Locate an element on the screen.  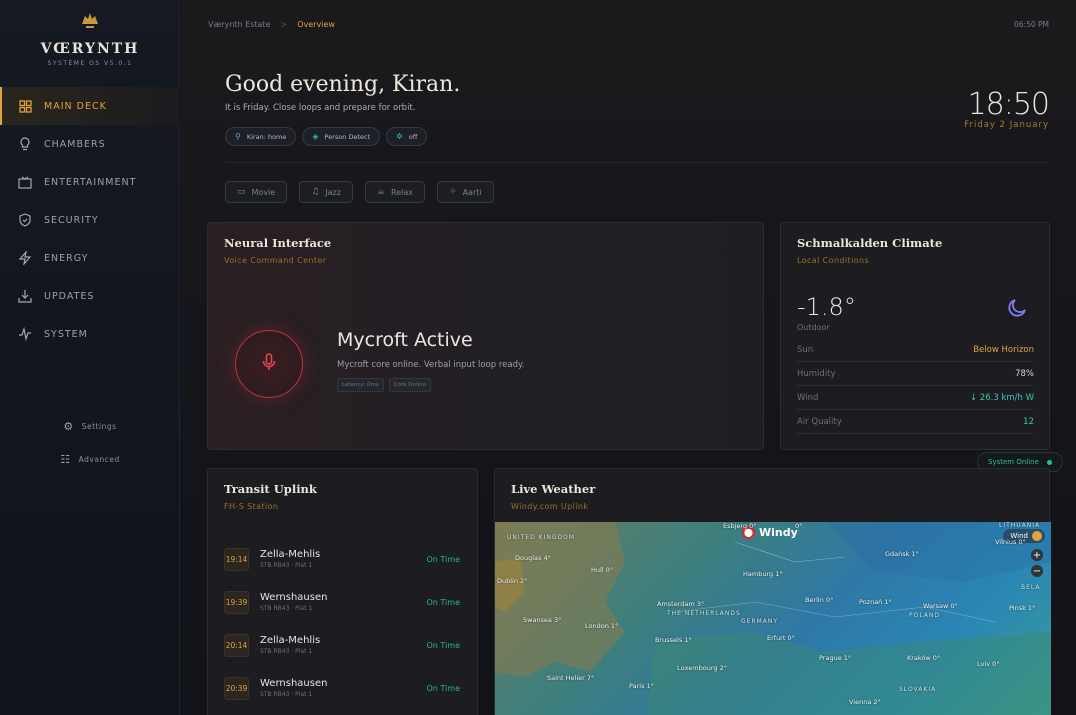
scene-jazz-button: ♫ Jazz is located at coordinates (326, 192).